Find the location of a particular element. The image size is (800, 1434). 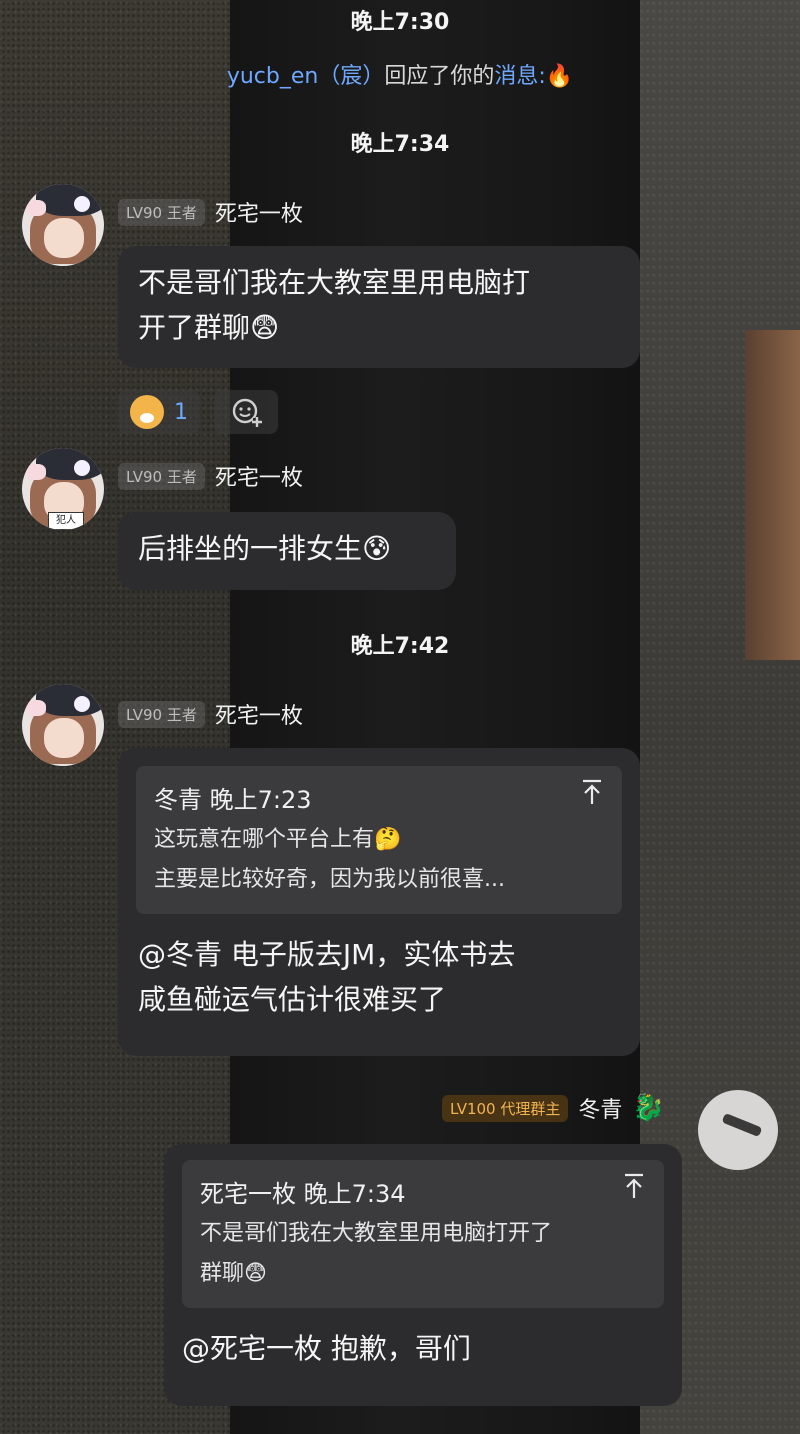

timestamp: 晚上7:42 is located at coordinates (400, 646).